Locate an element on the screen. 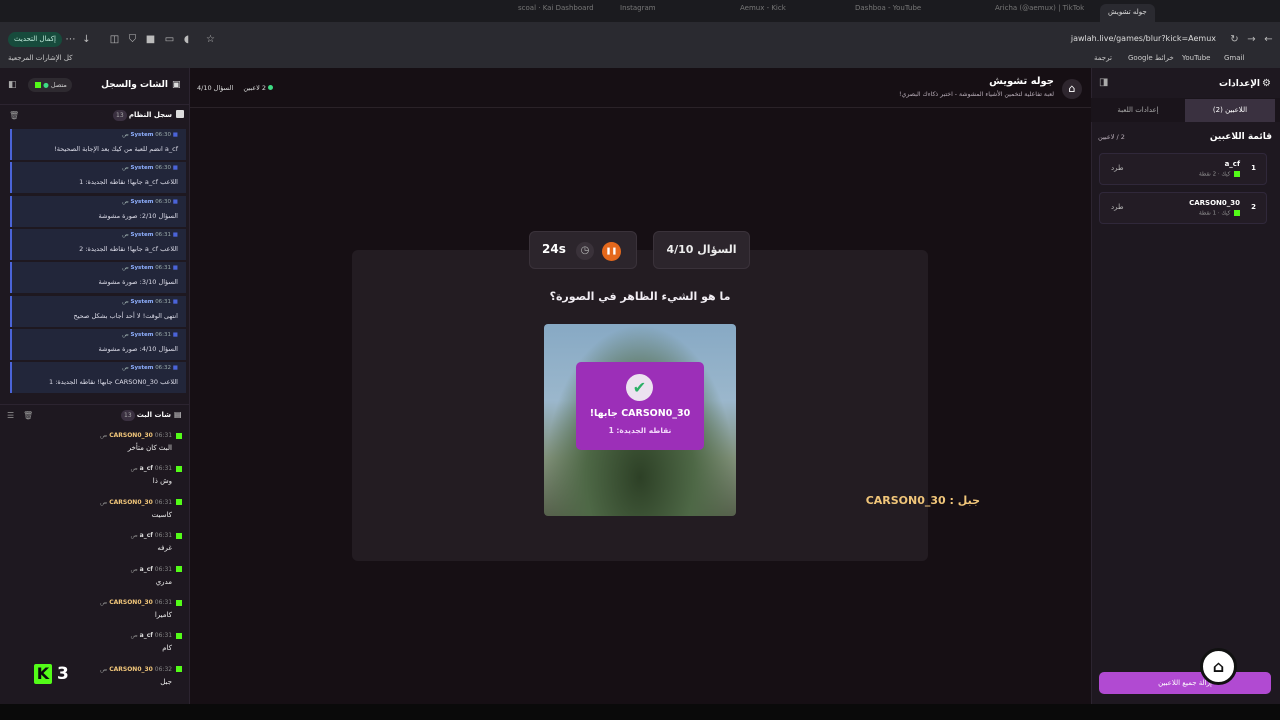  pause-button: ❚❚ is located at coordinates (611, 251).